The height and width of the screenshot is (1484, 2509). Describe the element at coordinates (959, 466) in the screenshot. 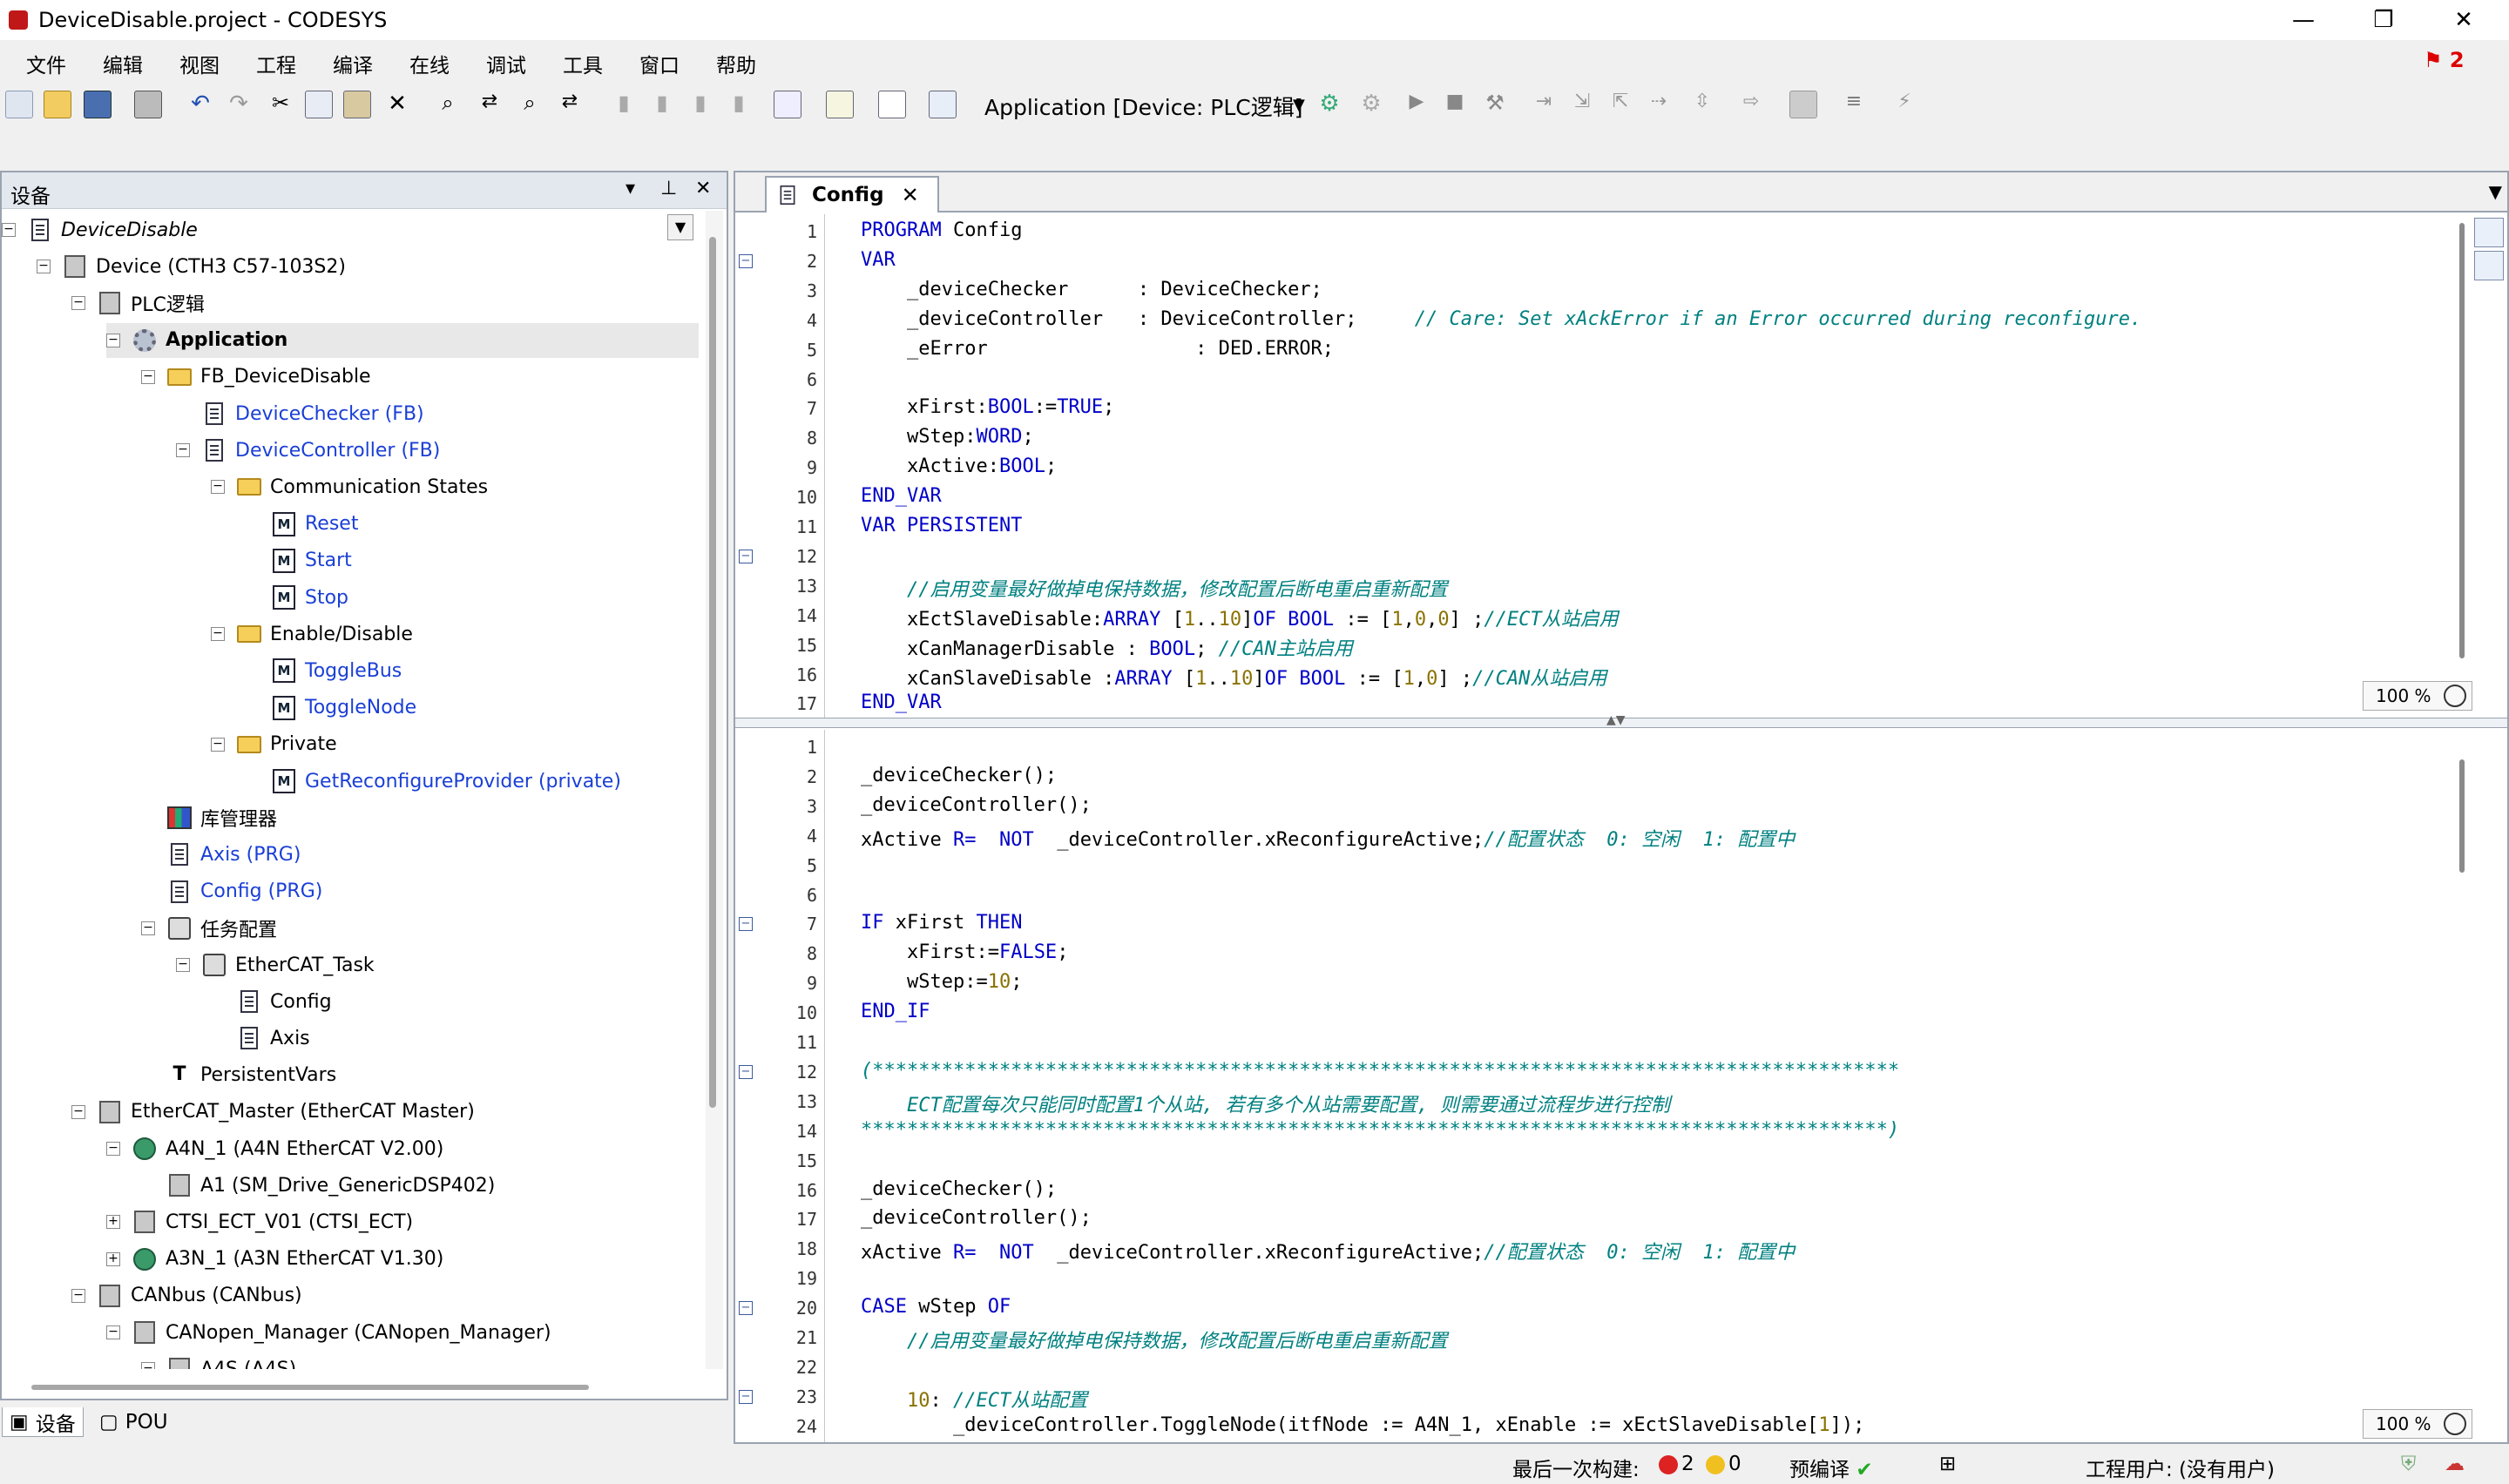

I see `code-line: xActive:BOOL;` at that location.